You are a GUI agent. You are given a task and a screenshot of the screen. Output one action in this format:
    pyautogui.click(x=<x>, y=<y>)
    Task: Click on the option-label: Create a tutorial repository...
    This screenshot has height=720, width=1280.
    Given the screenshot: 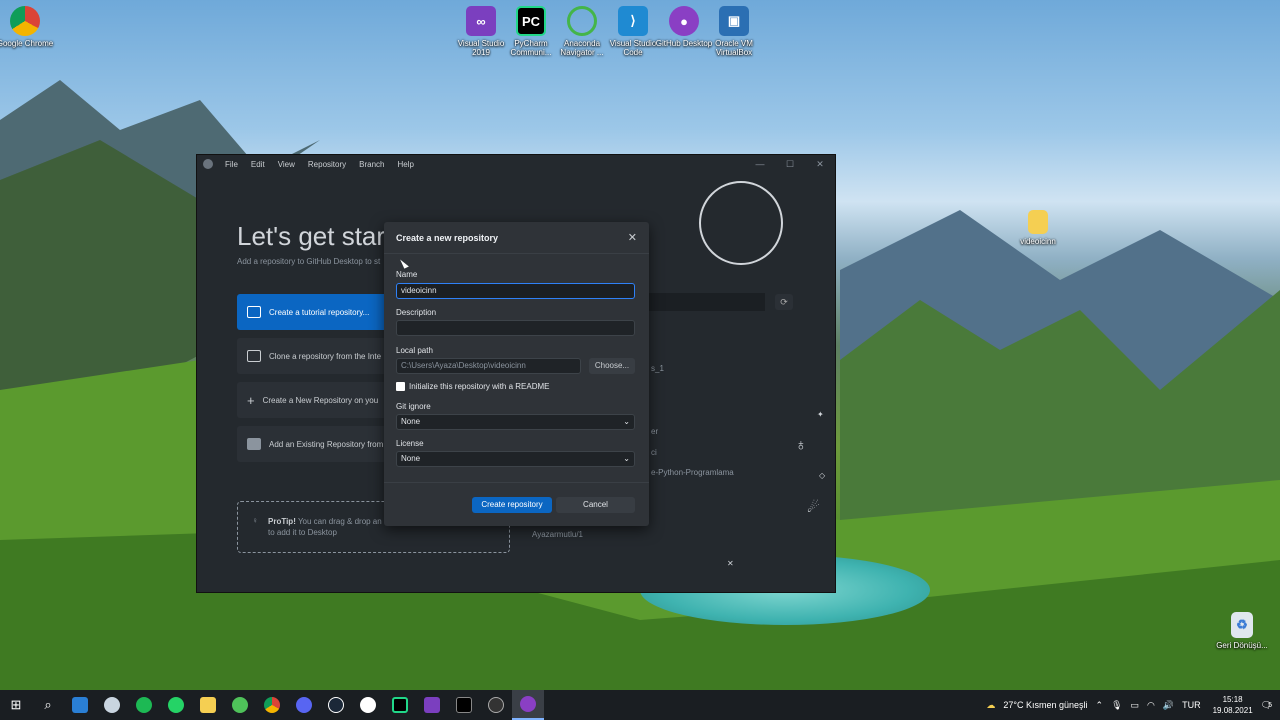 What is the action you would take?
    pyautogui.click(x=319, y=312)
    